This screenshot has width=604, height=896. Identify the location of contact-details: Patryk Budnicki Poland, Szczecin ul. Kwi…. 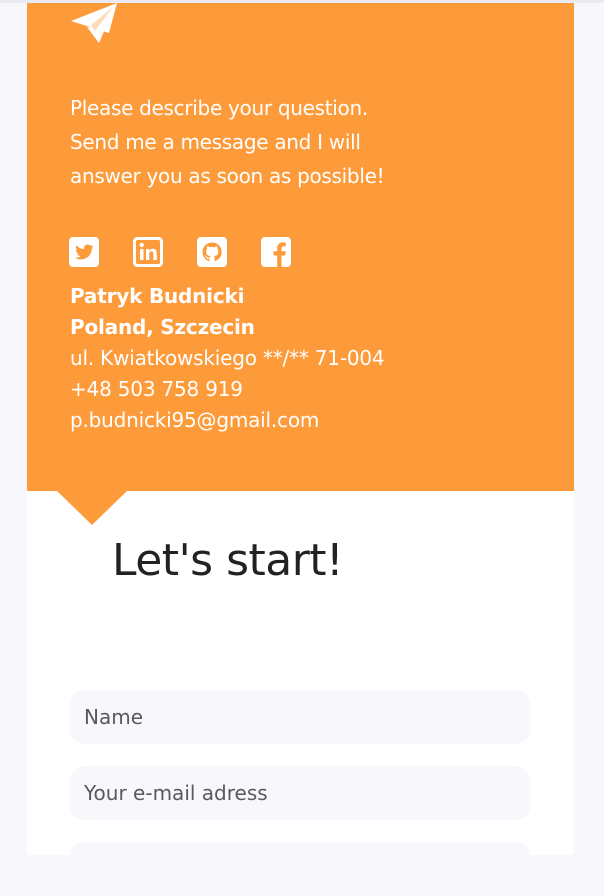
(227, 358).